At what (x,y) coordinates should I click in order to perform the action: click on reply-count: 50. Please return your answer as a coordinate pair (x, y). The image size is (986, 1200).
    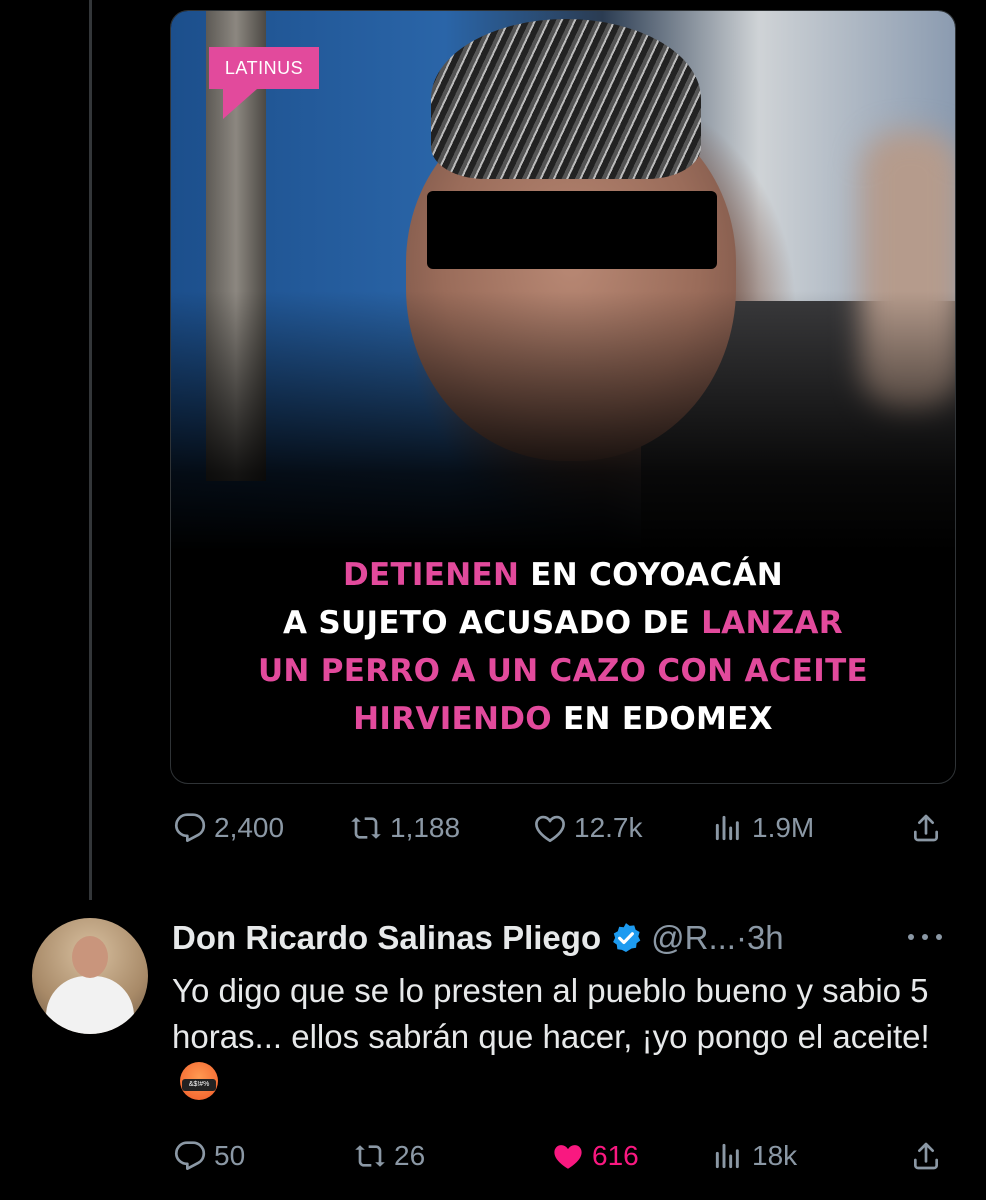
    Looking at the image, I should click on (230, 1155).